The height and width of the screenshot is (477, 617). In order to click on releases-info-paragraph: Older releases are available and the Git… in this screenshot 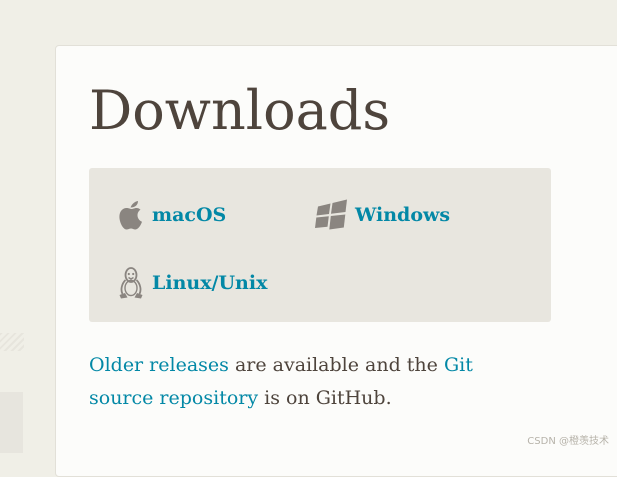, I will do `click(324, 382)`.